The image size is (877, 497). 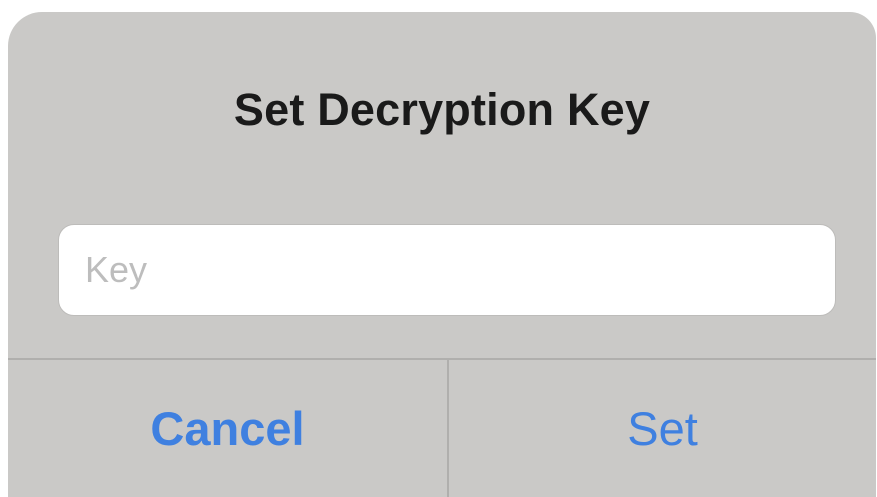 I want to click on set-button-label: Set, so click(x=662, y=428).